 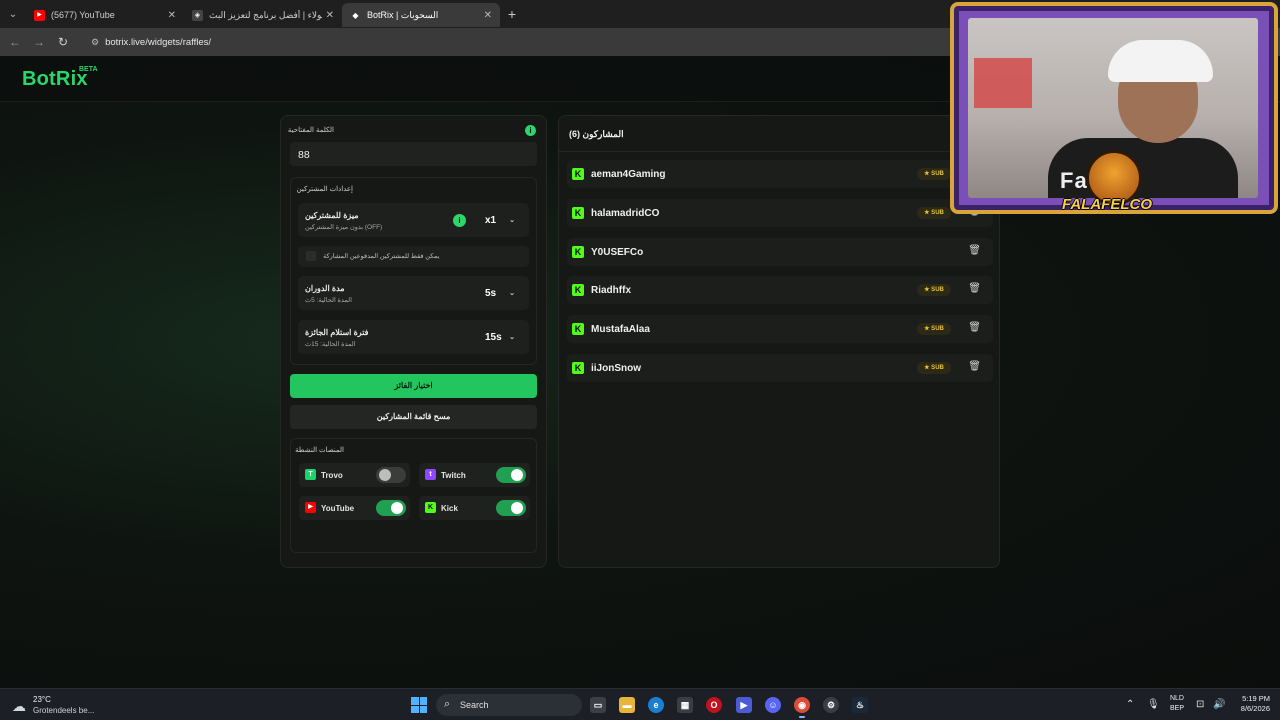 I want to click on start-button, so click(x=419, y=705).